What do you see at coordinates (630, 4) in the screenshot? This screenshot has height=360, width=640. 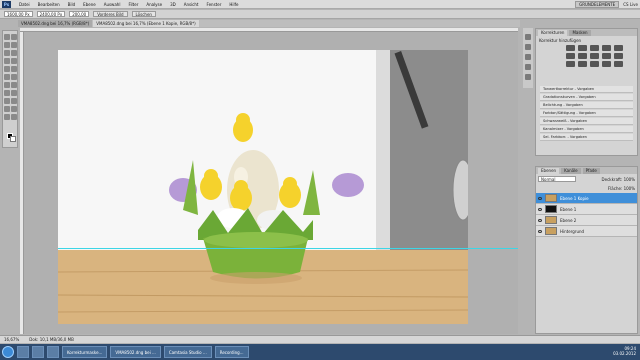 I see `cslive-button: CS Live` at bounding box center [630, 4].